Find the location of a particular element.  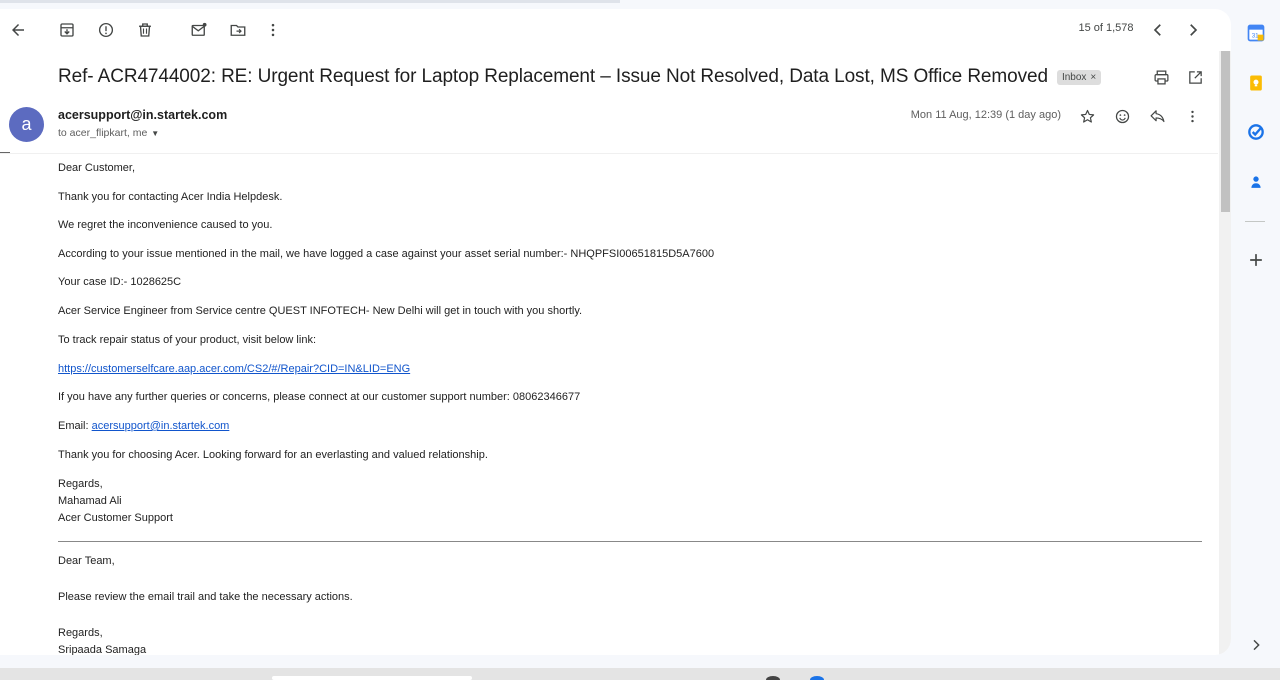

side-panel: 31 is located at coordinates (1255, 334).